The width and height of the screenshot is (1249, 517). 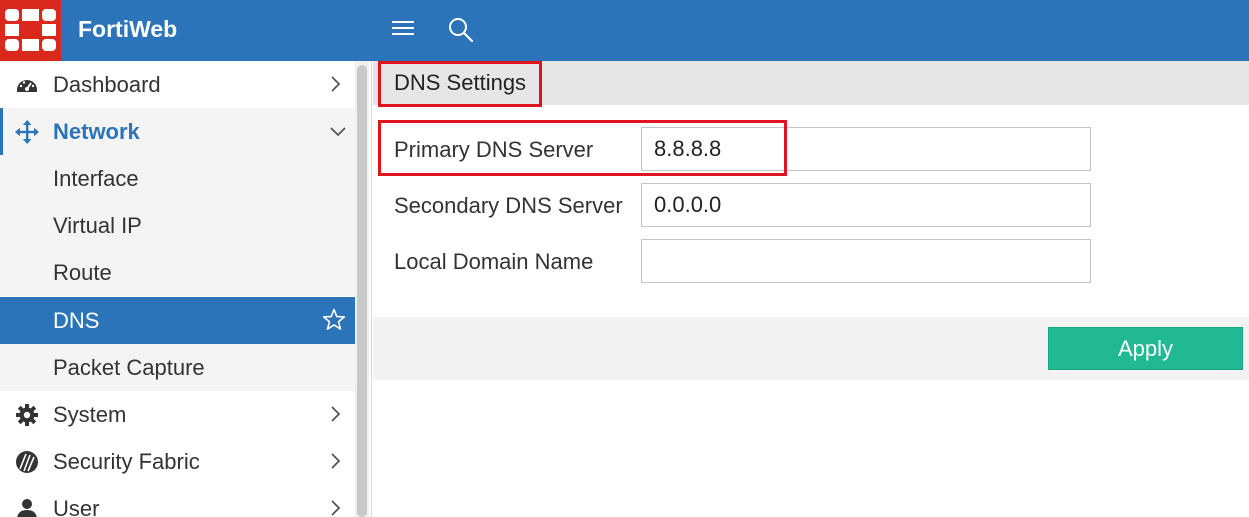 What do you see at coordinates (460, 84) in the screenshot?
I see `highlight-box-title` at bounding box center [460, 84].